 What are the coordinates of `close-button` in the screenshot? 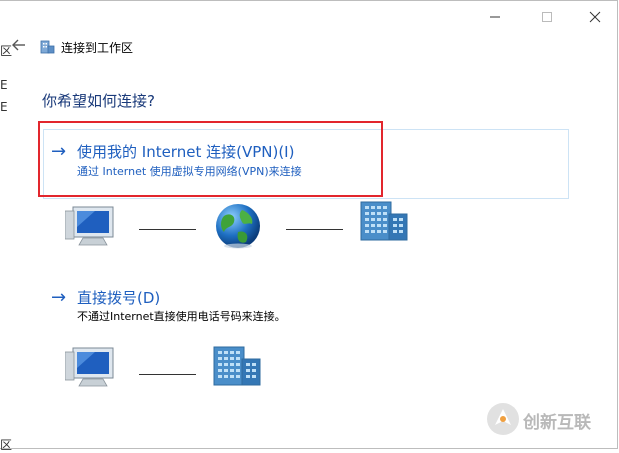 It's located at (595, 16).